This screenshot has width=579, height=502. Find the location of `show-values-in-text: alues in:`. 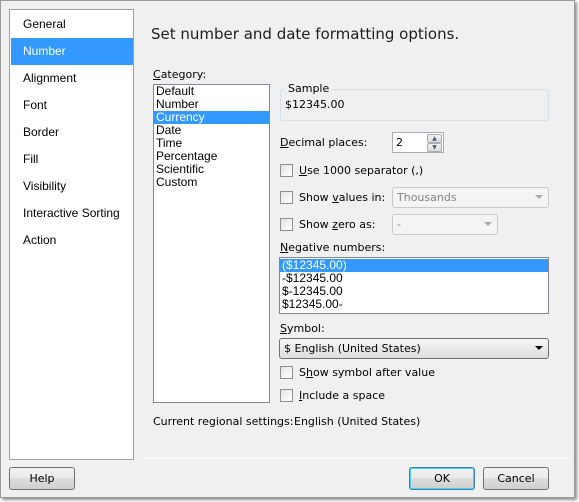

show-values-in-text: alues in: is located at coordinates (362, 197).